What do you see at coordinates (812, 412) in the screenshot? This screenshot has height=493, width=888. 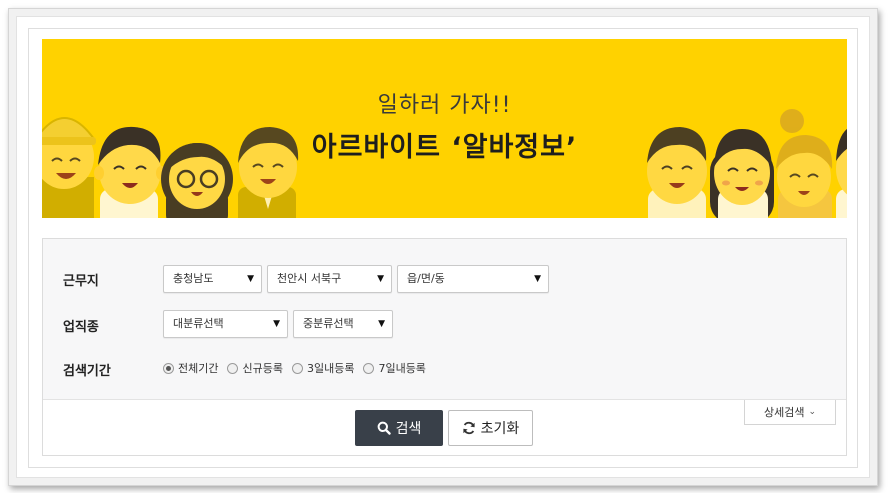 I see `chevron-down-icon: ⌄` at bounding box center [812, 412].